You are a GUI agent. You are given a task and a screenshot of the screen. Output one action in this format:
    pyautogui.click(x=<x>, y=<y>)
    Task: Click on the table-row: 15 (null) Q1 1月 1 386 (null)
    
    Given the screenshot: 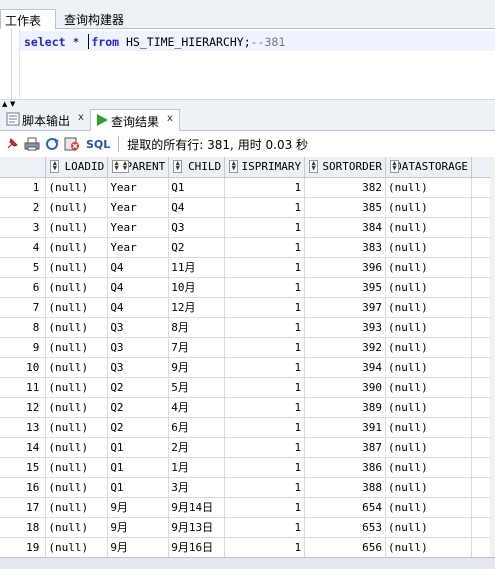 What is the action you would take?
    pyautogui.click(x=247, y=467)
    